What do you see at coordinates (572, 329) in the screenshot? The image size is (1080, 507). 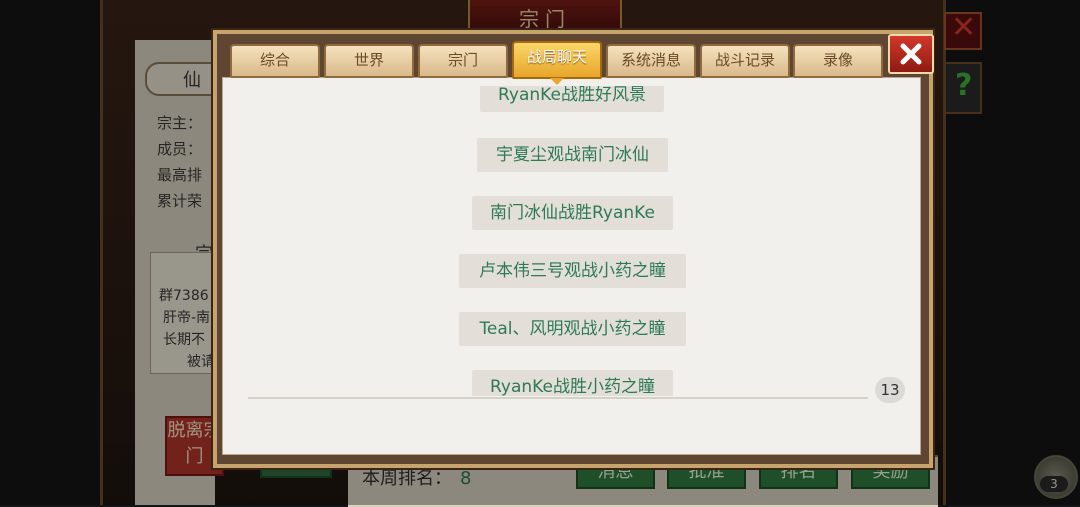 I see `chat-message: Teal、风明观战小药之瞳` at bounding box center [572, 329].